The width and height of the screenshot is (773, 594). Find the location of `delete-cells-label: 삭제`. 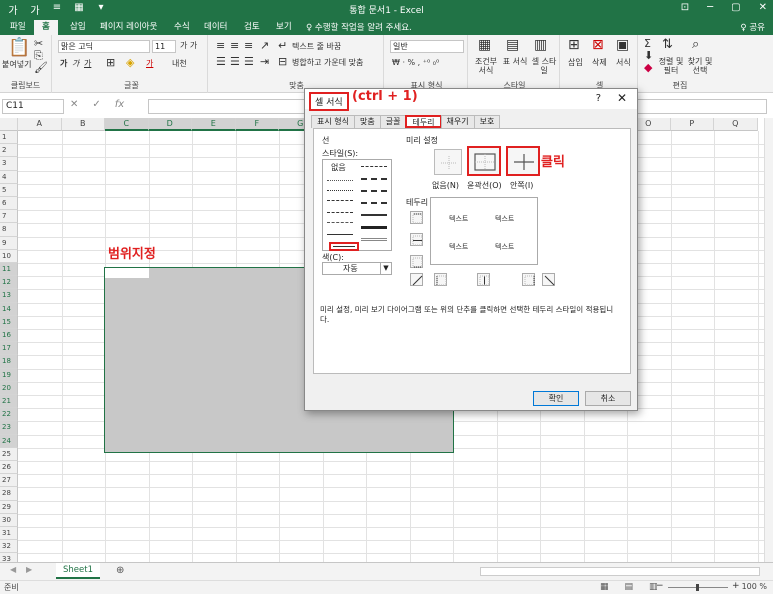

delete-cells-label: 삭제 is located at coordinates (599, 62).